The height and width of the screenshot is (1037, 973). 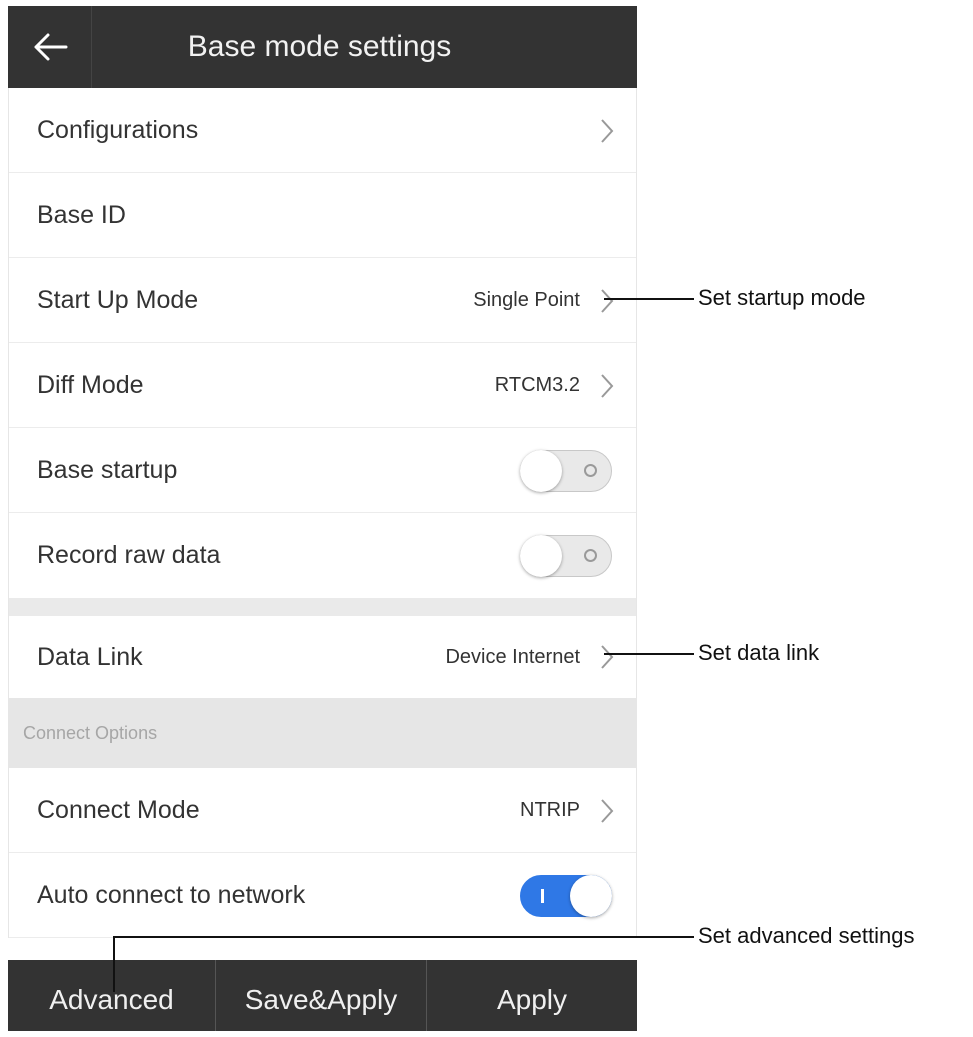 I want to click on annotation-startup-mode: Set startup mode, so click(x=782, y=297).